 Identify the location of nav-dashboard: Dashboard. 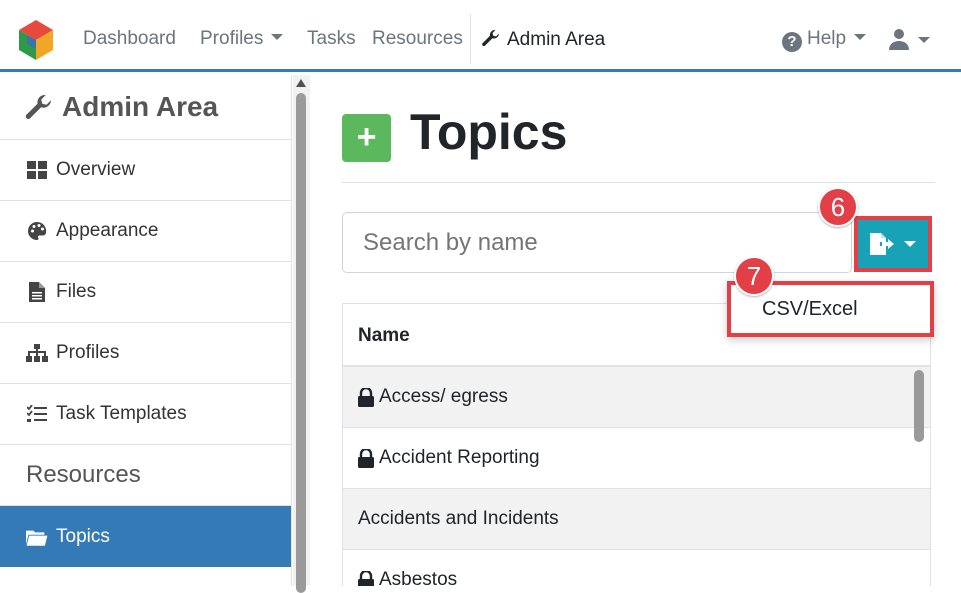
(129, 39).